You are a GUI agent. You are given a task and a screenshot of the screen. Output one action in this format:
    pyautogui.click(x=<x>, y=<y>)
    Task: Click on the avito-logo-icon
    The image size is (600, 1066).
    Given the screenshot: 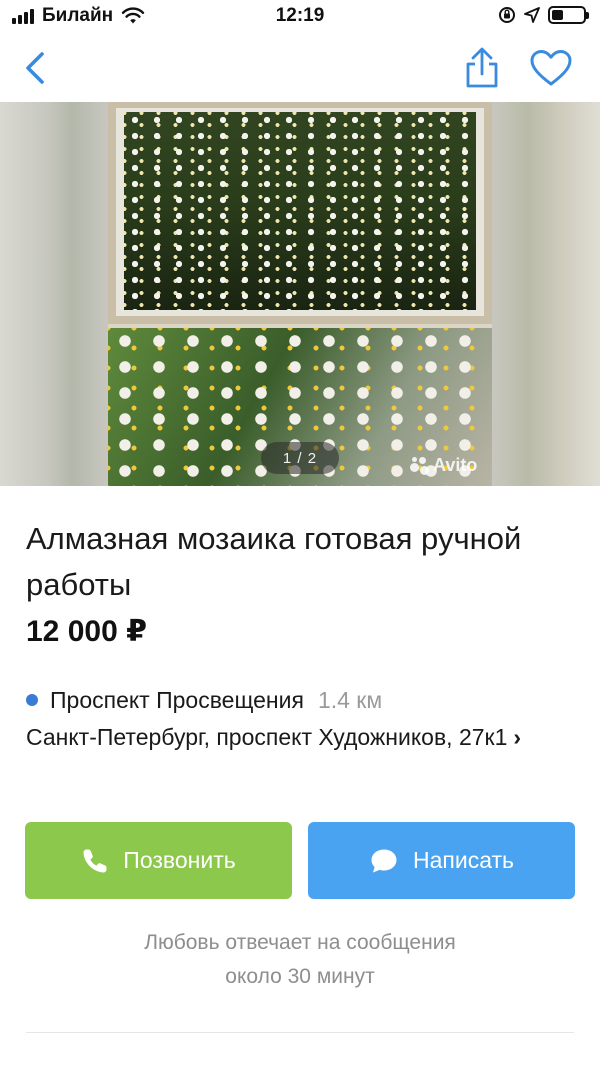 What is the action you would take?
    pyautogui.click(x=419, y=465)
    